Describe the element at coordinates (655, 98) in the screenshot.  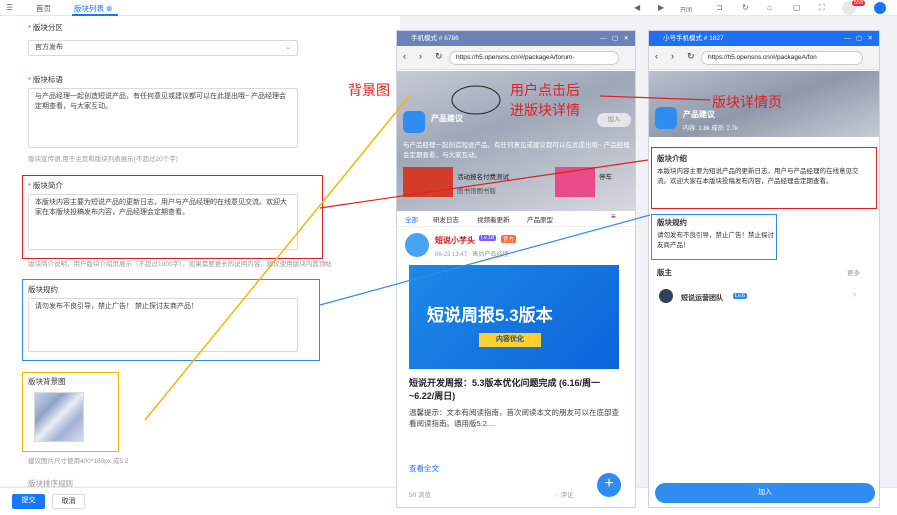
I see `detail-arrow` at that location.